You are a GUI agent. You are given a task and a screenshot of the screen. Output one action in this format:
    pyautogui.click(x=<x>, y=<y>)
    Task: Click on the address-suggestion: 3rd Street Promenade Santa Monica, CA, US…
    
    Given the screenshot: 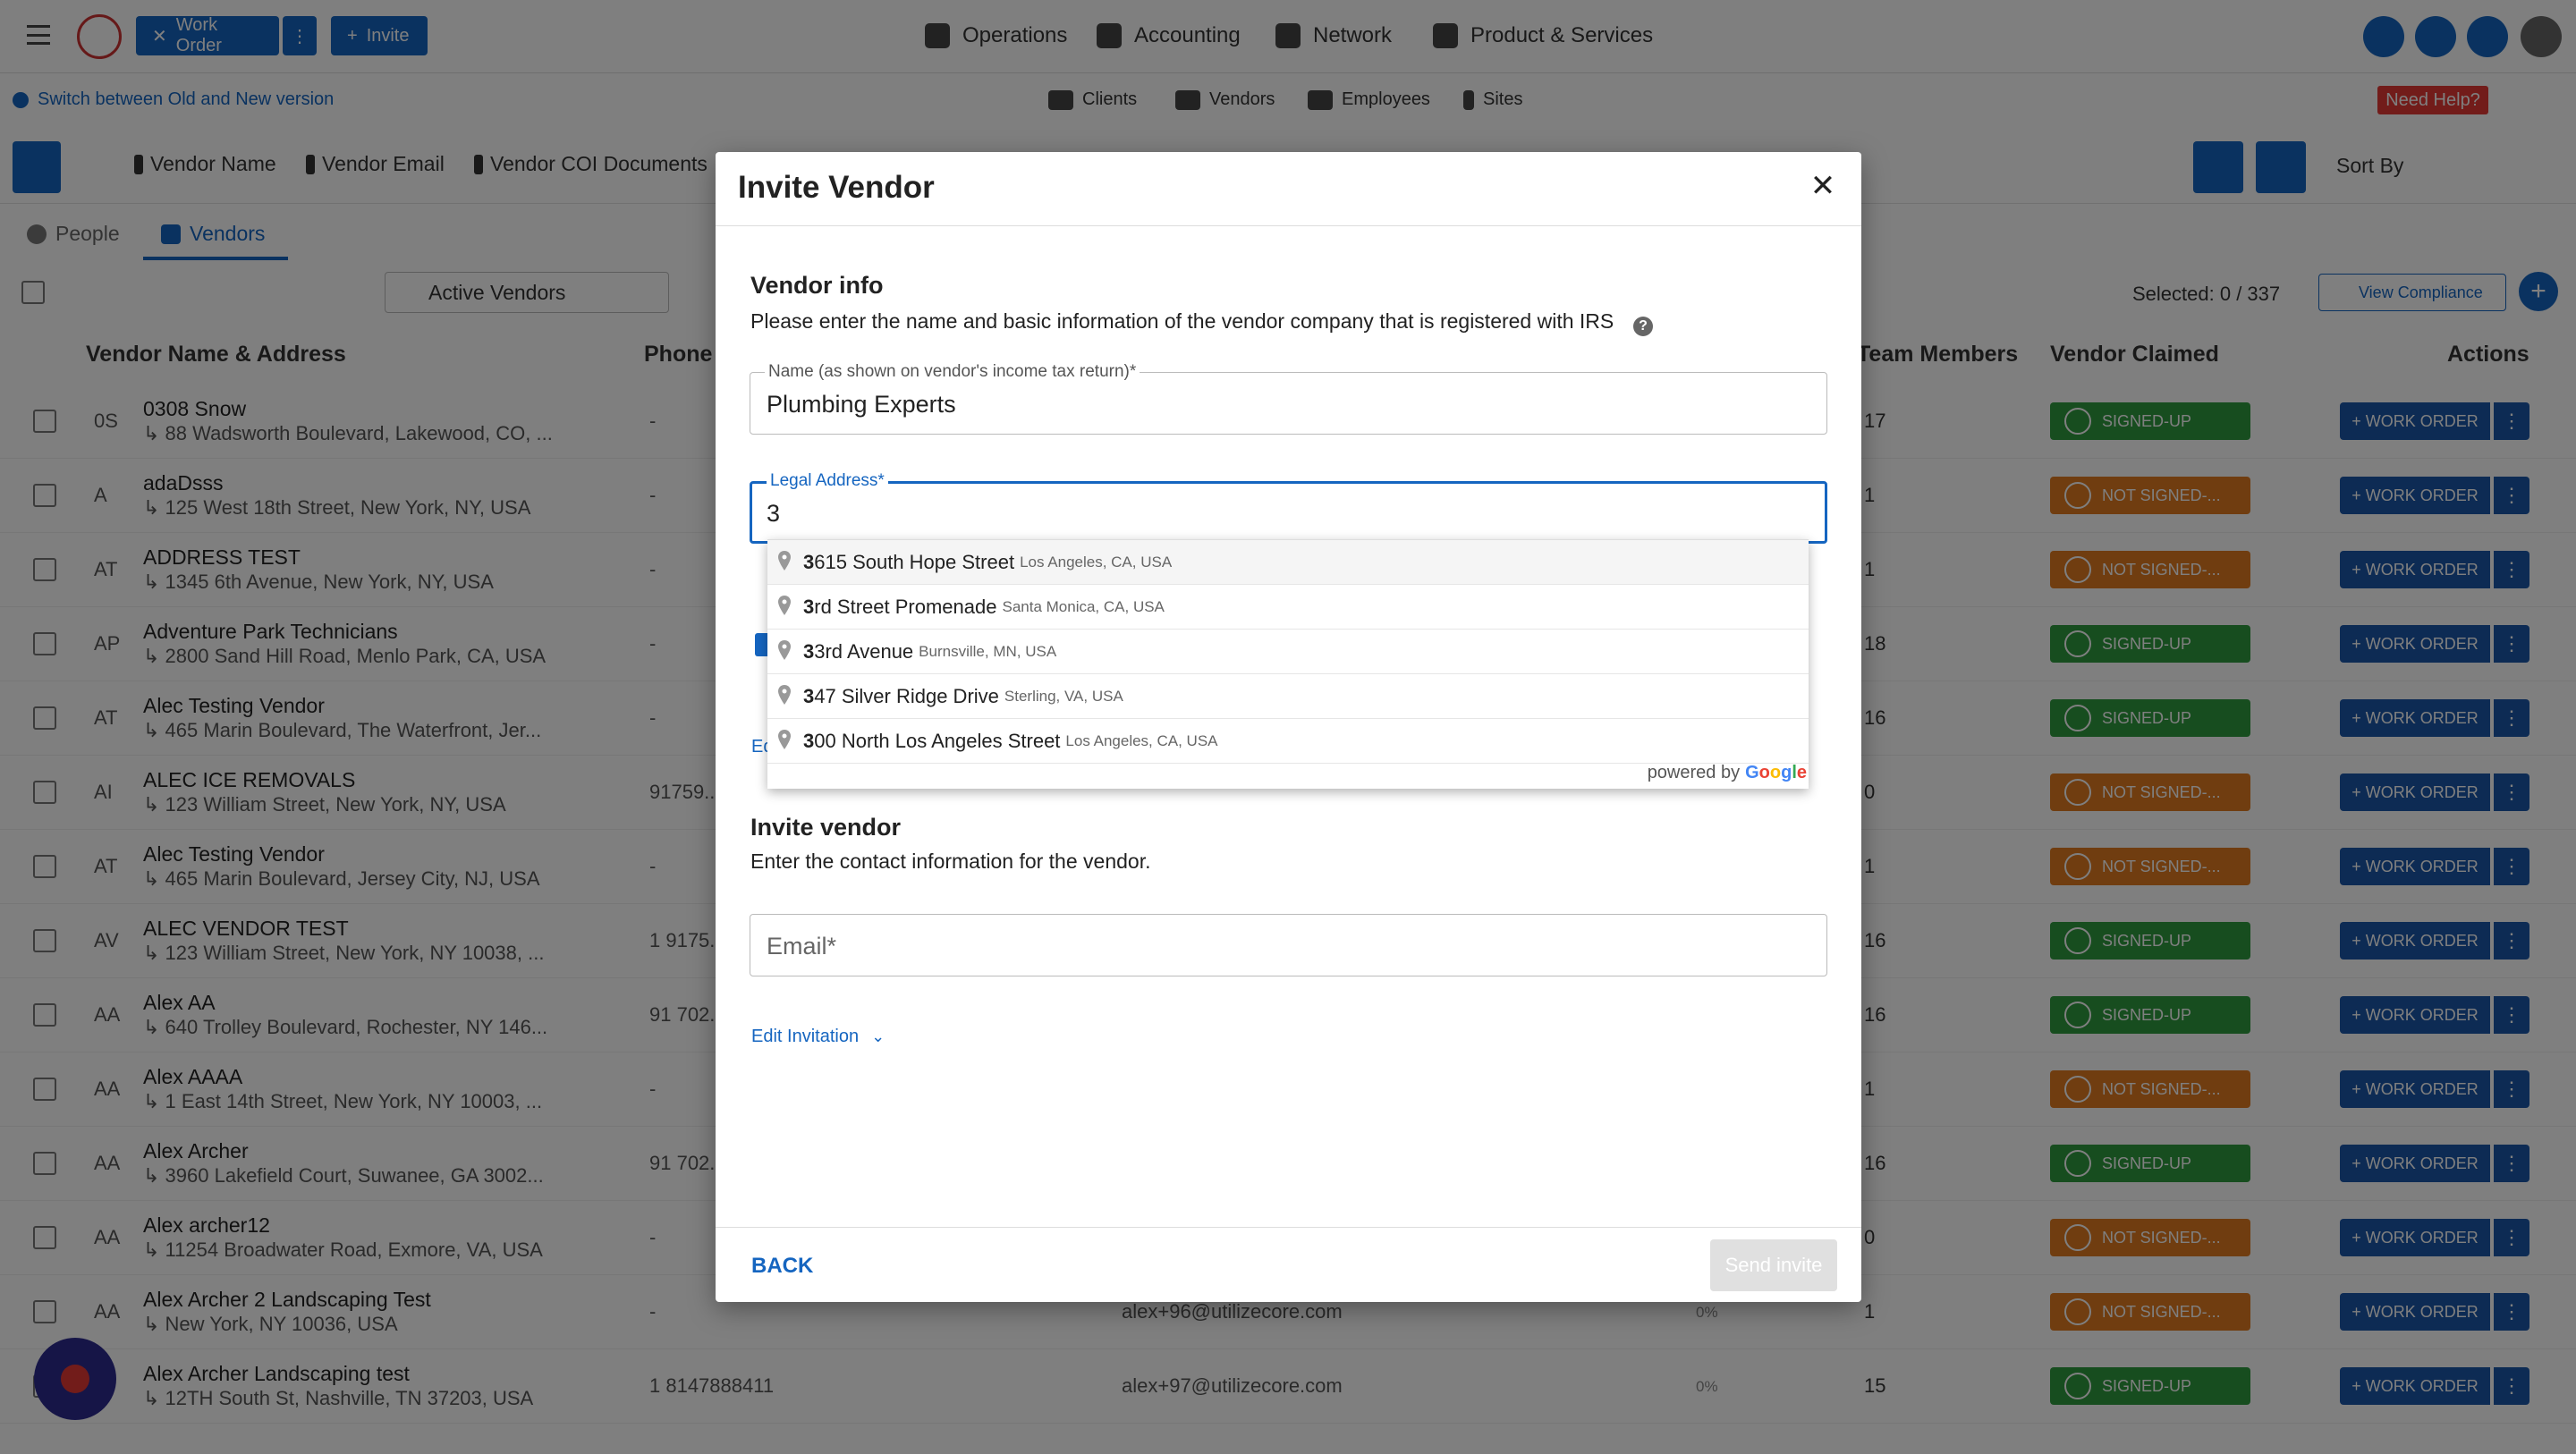 What is the action you would take?
    pyautogui.click(x=1288, y=607)
    